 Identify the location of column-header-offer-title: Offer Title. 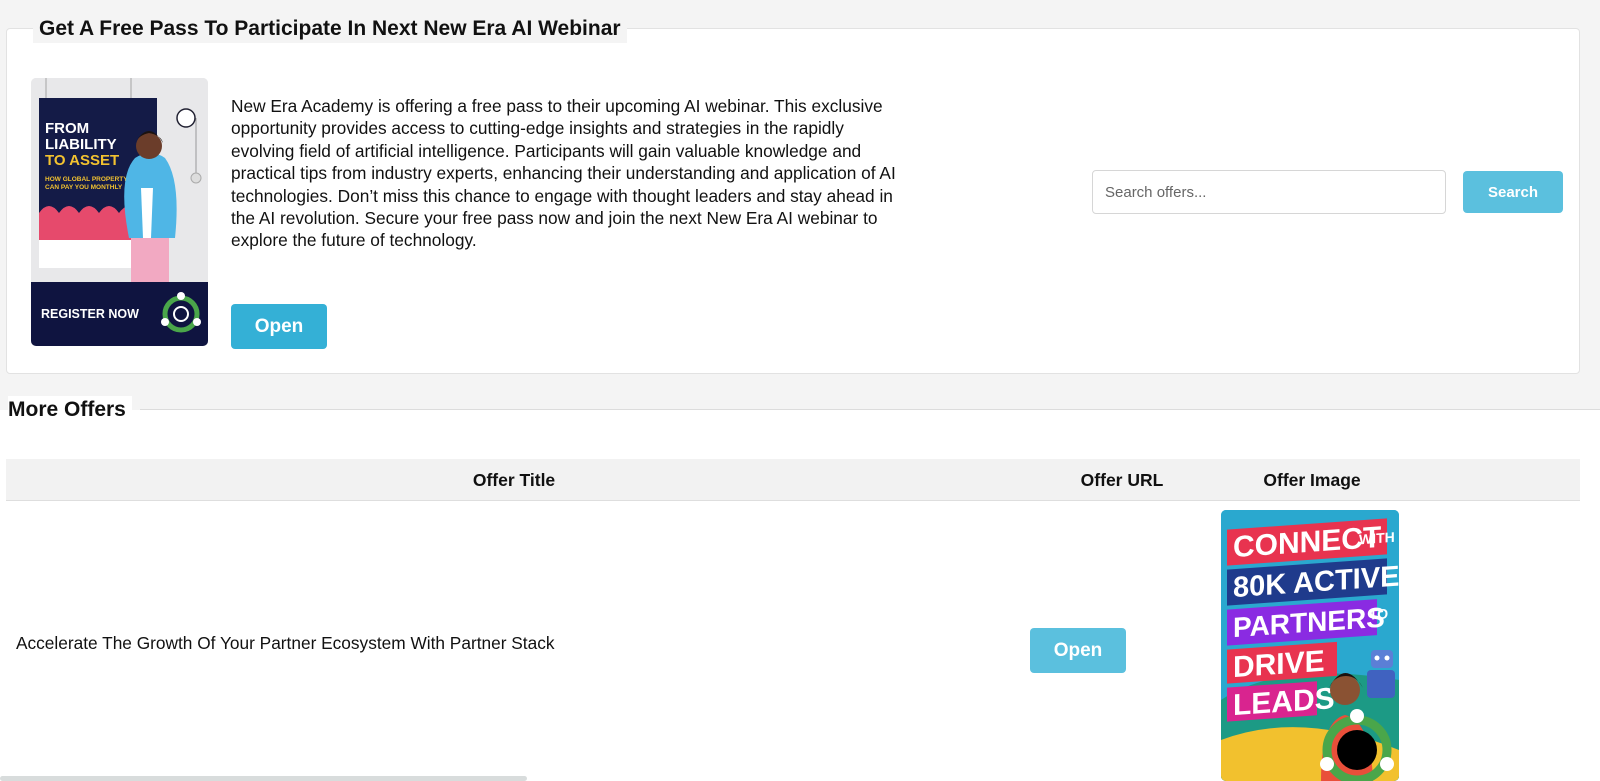
(514, 480).